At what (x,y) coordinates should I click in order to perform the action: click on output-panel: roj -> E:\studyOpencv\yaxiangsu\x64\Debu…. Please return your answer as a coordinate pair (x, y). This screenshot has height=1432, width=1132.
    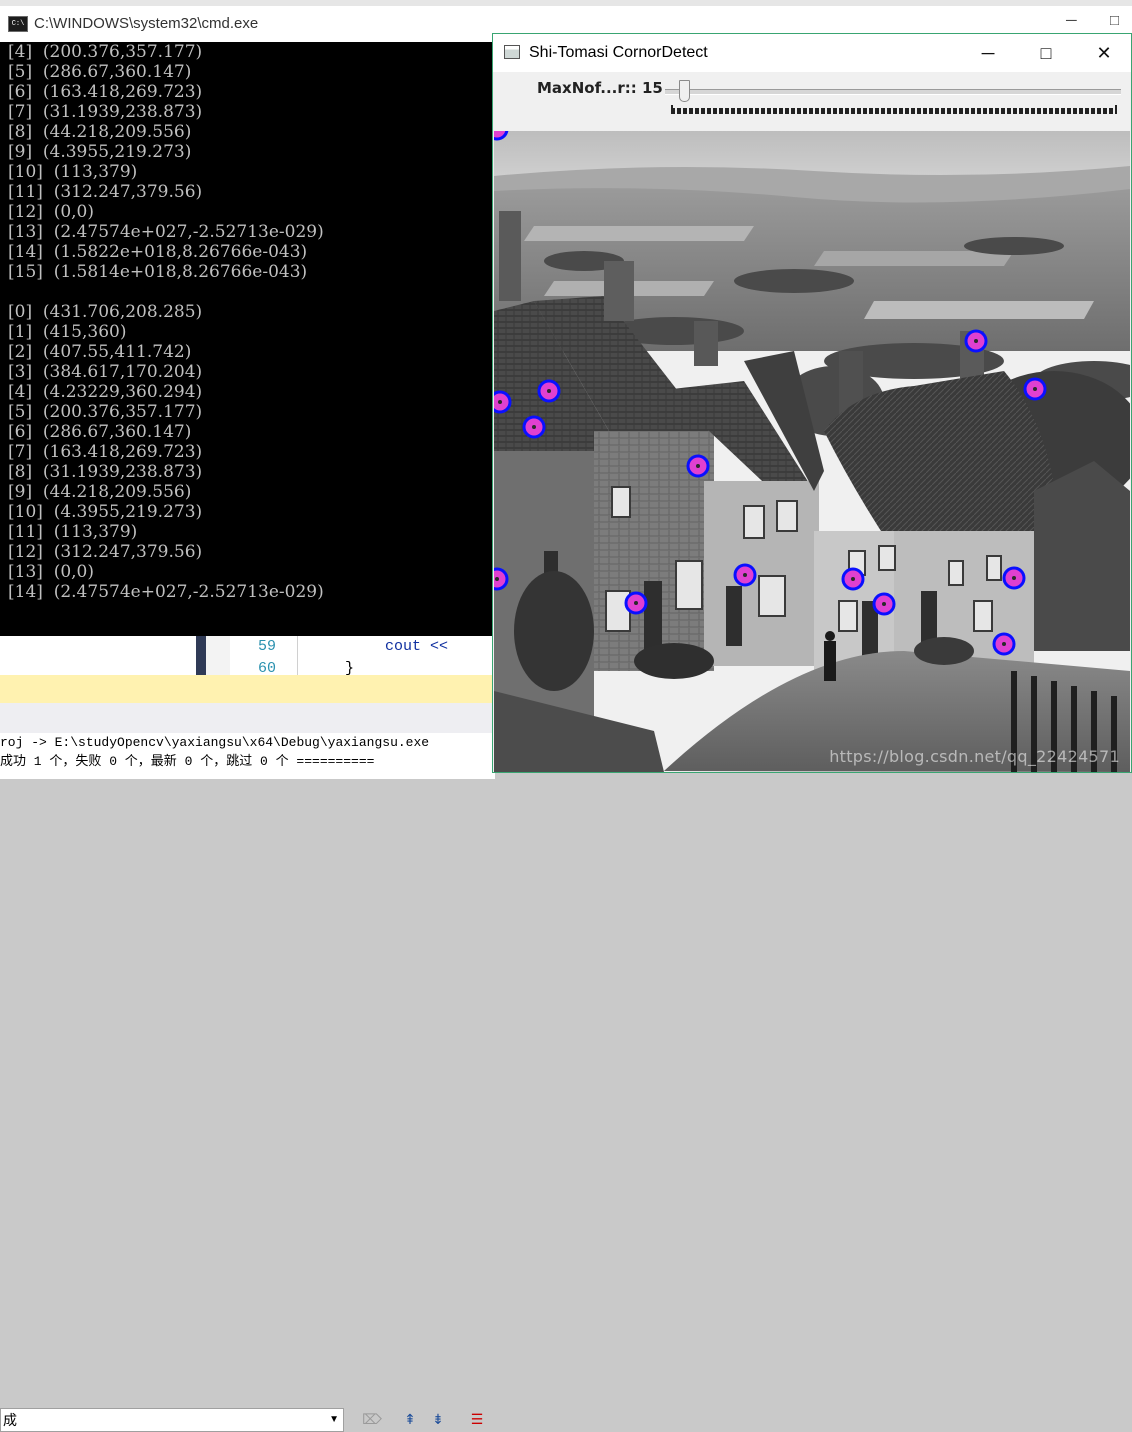
    Looking at the image, I should click on (247, 756).